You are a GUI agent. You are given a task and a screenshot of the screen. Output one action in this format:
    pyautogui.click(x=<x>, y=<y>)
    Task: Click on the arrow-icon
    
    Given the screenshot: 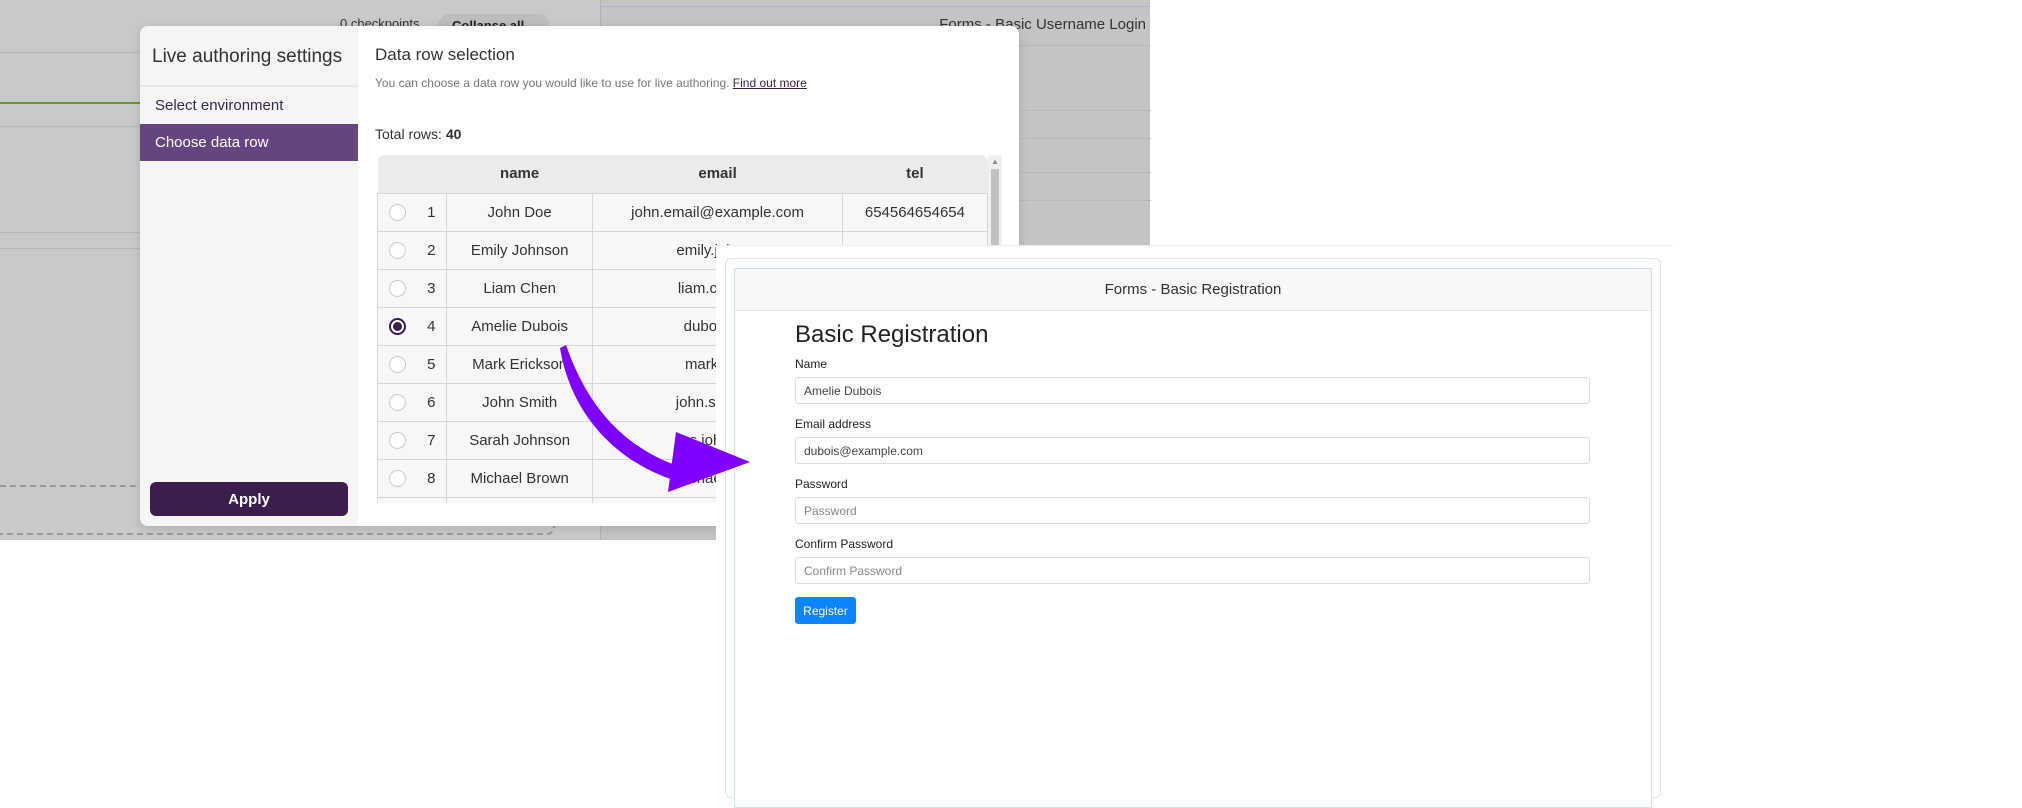 What is the action you would take?
    pyautogui.click(x=655, y=418)
    